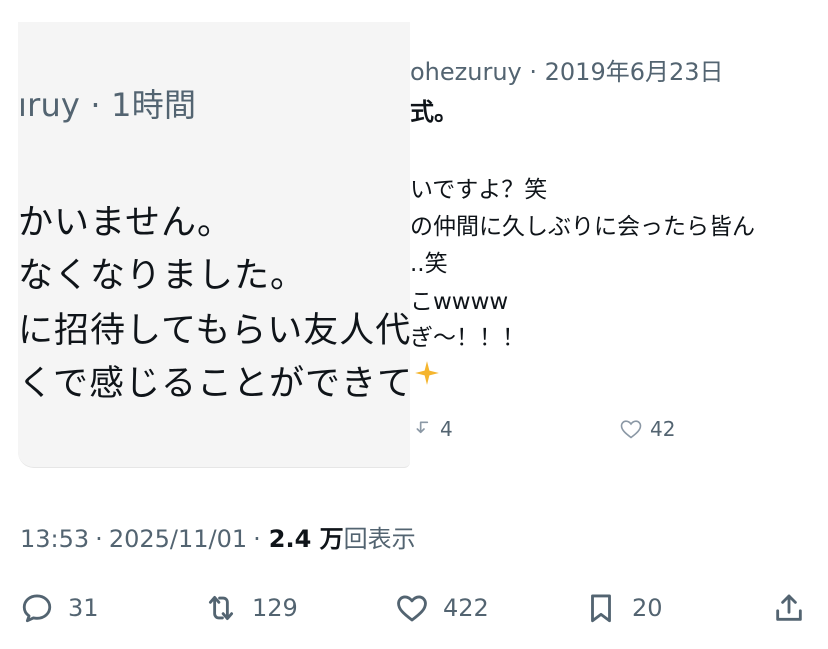 The height and width of the screenshot is (649, 828). I want to click on image-like-count-value: 42, so click(663, 429).